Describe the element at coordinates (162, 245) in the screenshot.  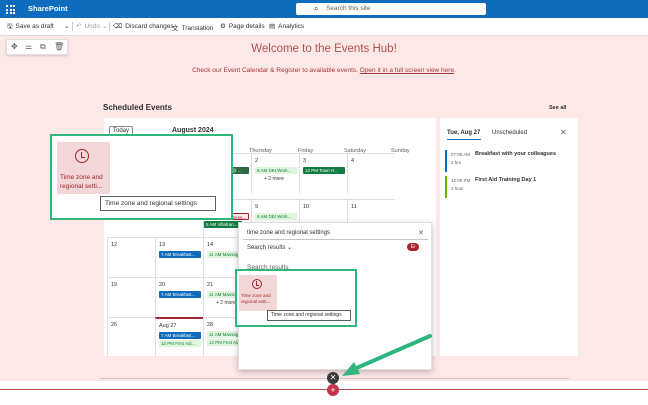
I see `day-number: 13` at that location.